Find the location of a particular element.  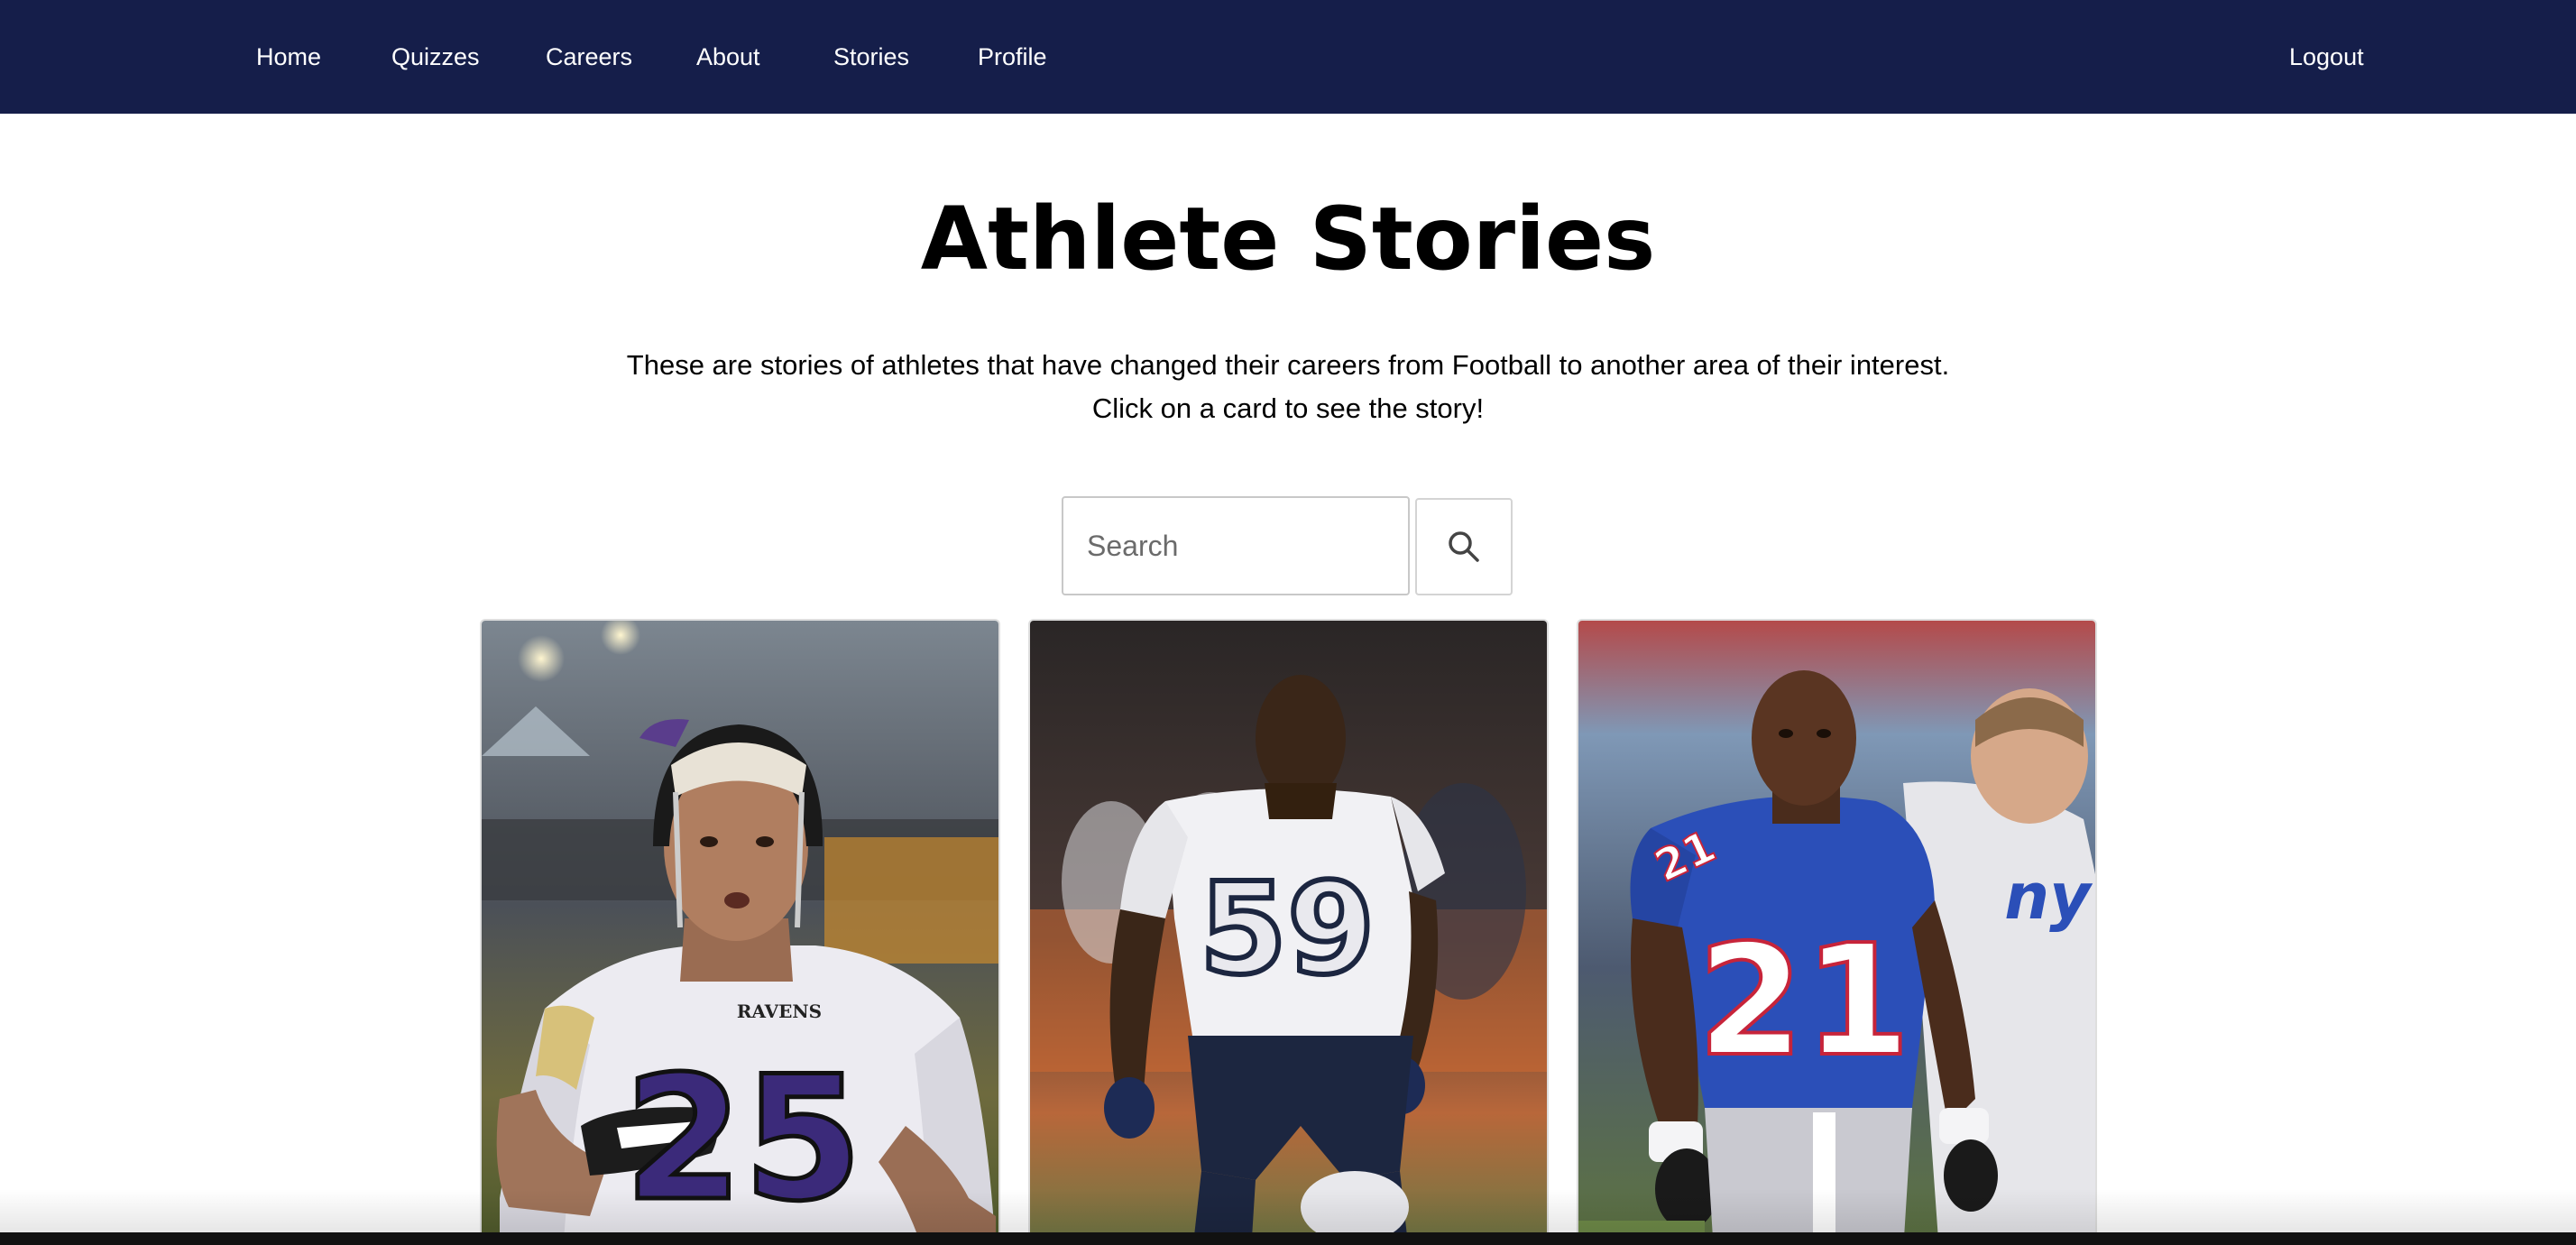

story-card: 59 is located at coordinates (1288, 932).